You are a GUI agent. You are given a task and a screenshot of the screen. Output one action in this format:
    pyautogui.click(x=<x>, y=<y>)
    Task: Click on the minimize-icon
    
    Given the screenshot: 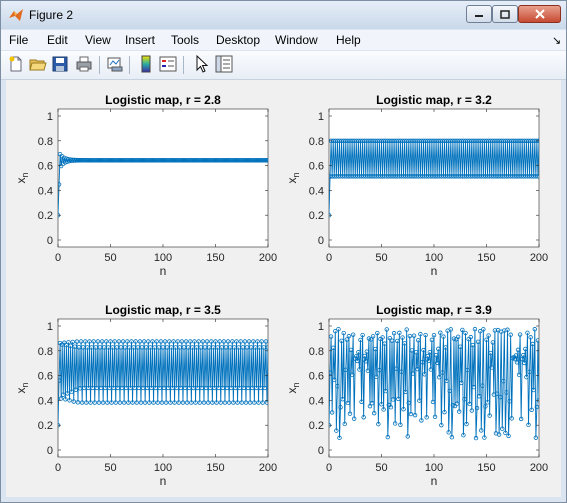 What is the action you would take?
    pyautogui.click(x=479, y=16)
    